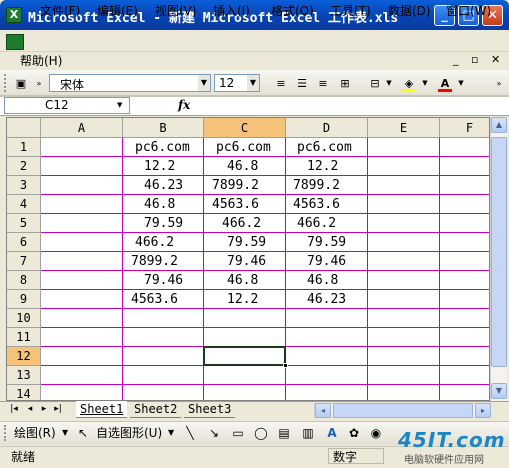 The image size is (509, 468). I want to click on row-header: 14, so click(24, 392).